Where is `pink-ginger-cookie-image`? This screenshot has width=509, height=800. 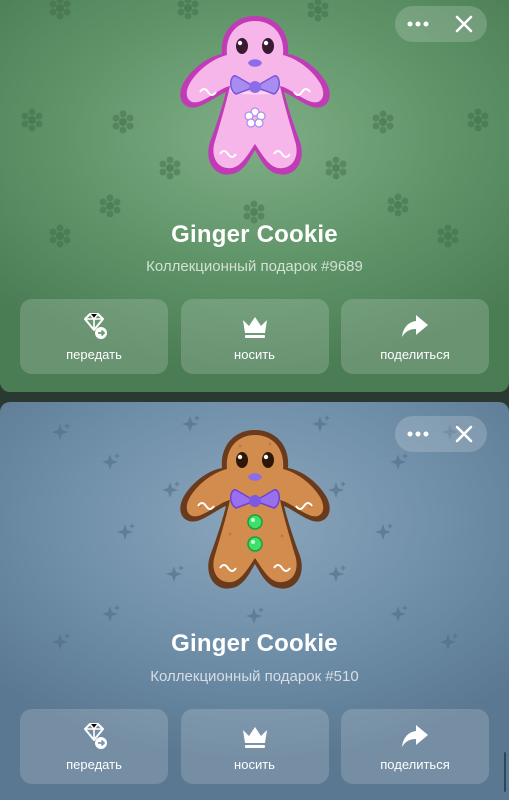
pink-ginger-cookie-image is located at coordinates (254, 95).